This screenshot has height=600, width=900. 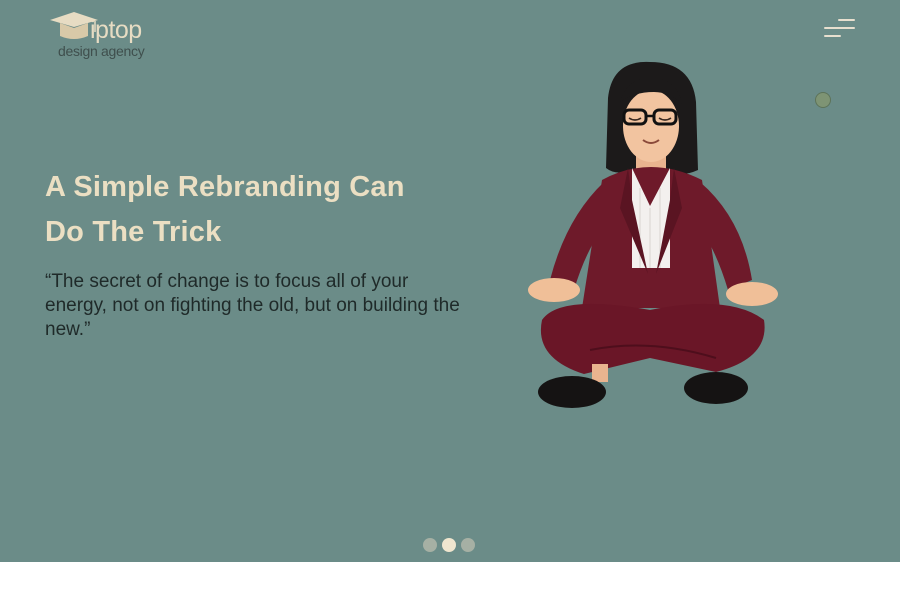 I want to click on headline-line-1: A Simple Rebranding Can, so click(x=225, y=187).